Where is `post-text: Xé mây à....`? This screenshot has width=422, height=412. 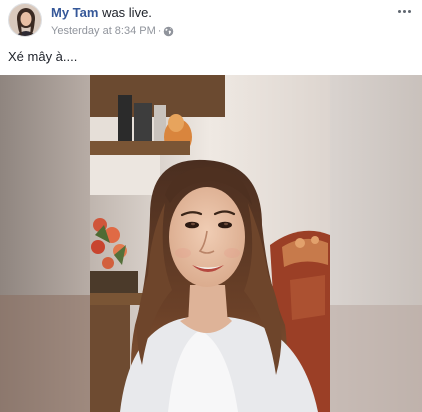
post-text: Xé mây à.... is located at coordinates (43, 56).